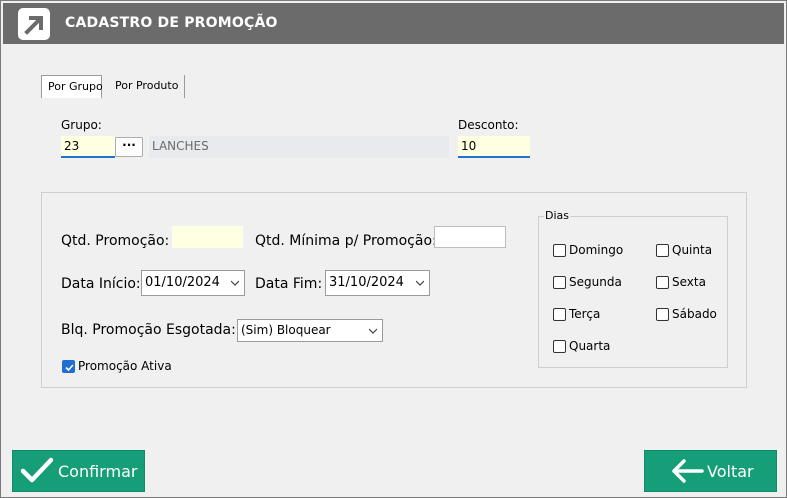 Image resolution: width=787 pixels, height=498 pixels. What do you see at coordinates (585, 314) in the screenshot?
I see `dia-terca-label: Terça` at bounding box center [585, 314].